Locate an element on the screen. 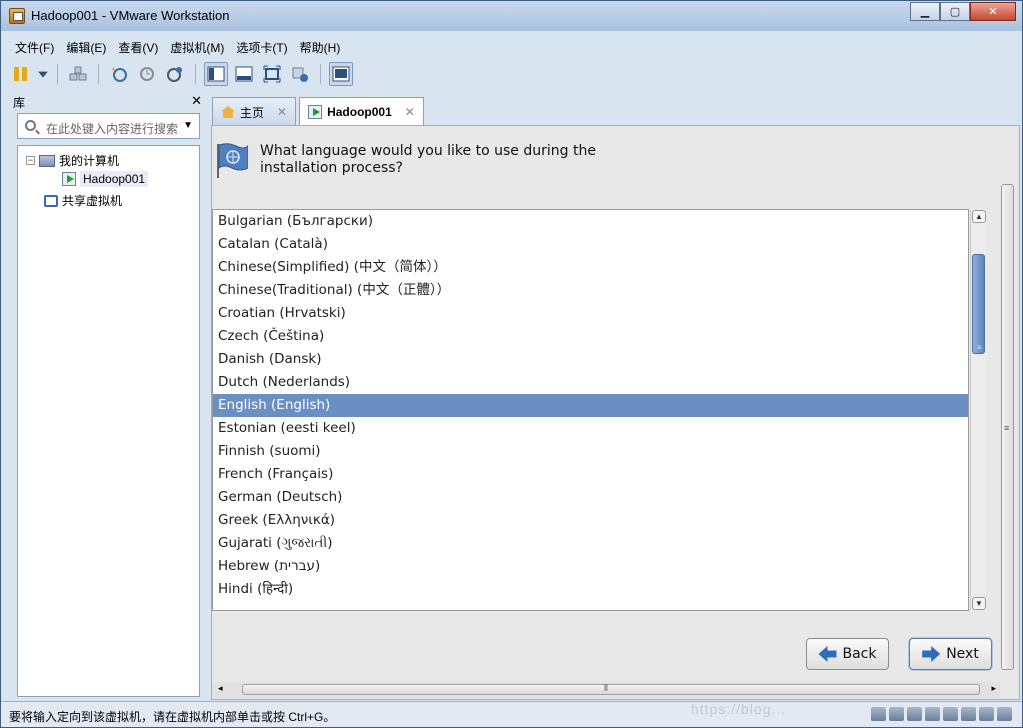 This screenshot has width=1023, height=728. chevron-down-icon: ▼ is located at coordinates (188, 125).